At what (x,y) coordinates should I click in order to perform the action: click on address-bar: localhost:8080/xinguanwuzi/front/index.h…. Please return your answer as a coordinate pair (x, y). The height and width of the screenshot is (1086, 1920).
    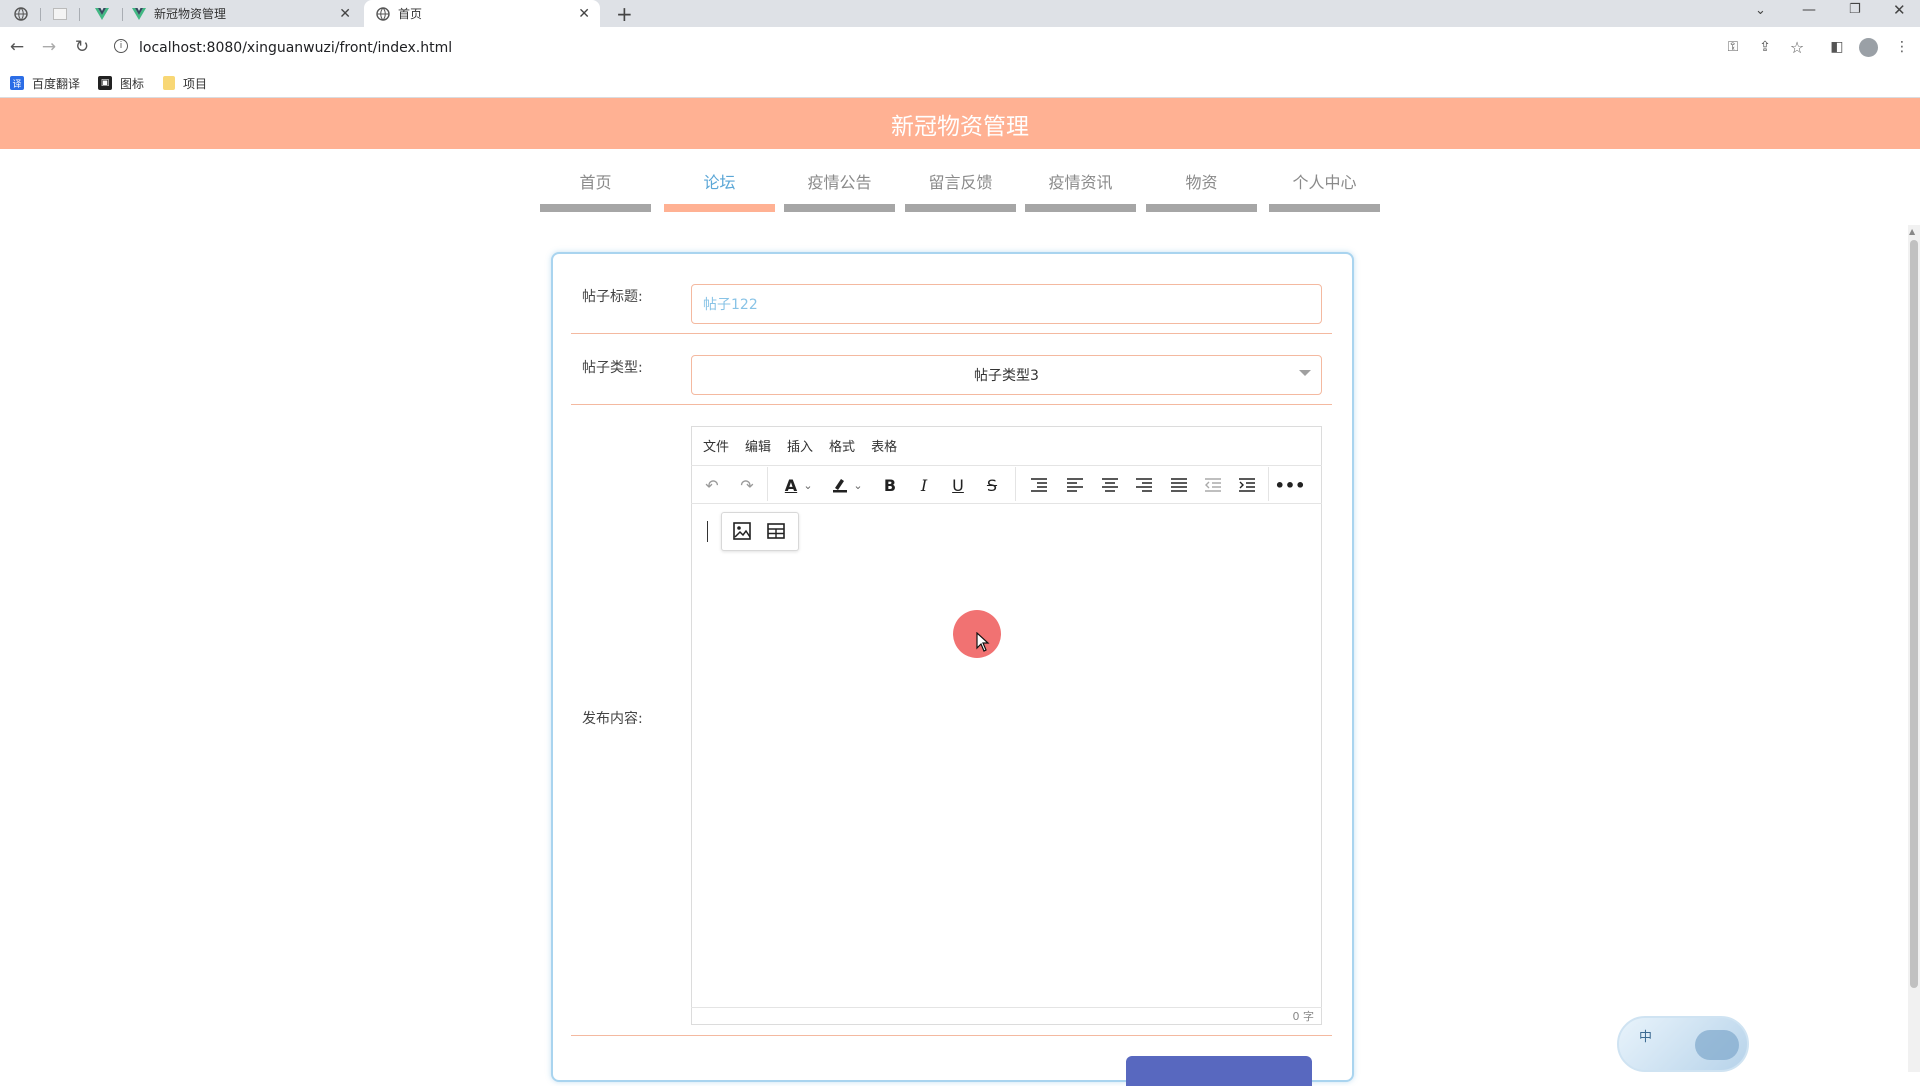
    Looking at the image, I should click on (295, 47).